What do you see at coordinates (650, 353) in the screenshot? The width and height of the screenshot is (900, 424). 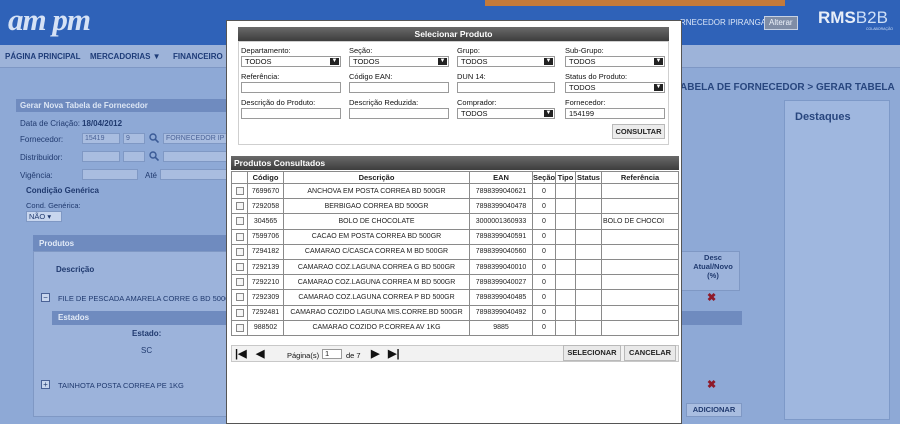 I see `cancelar-button: CANCELAR` at bounding box center [650, 353].